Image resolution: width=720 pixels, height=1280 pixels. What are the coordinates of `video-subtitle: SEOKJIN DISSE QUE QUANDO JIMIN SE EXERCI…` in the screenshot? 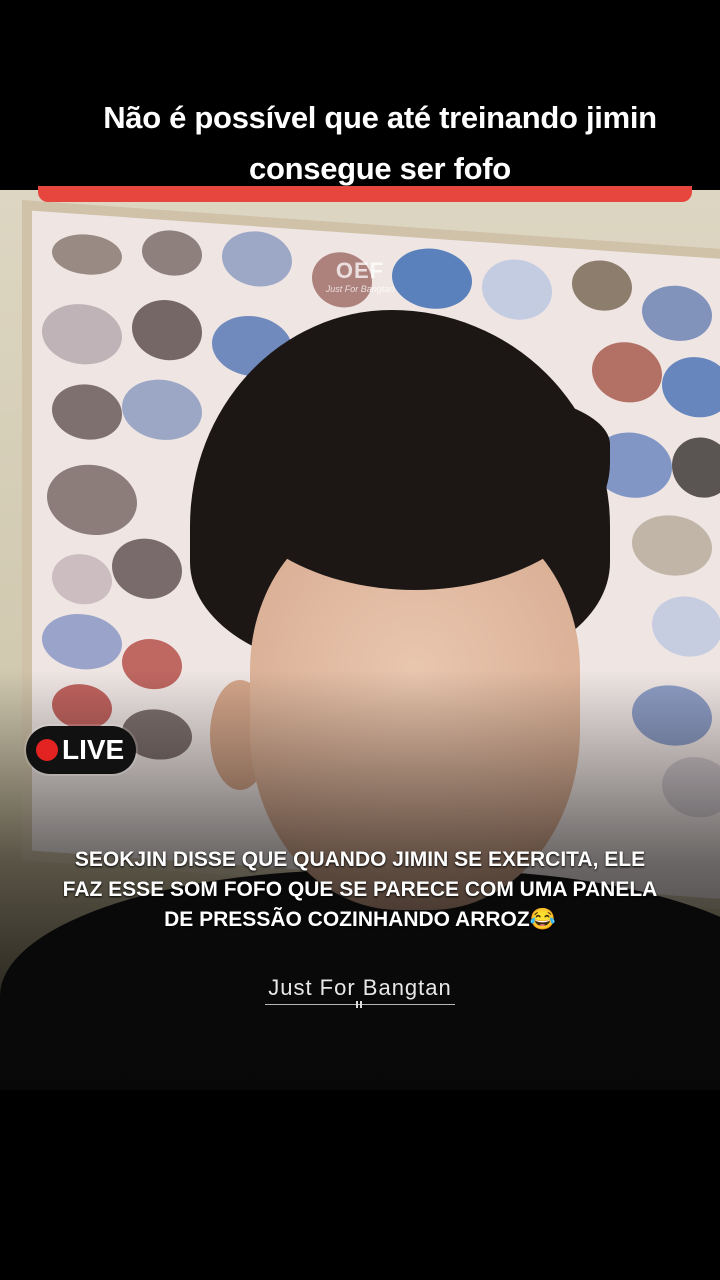 It's located at (360, 890).